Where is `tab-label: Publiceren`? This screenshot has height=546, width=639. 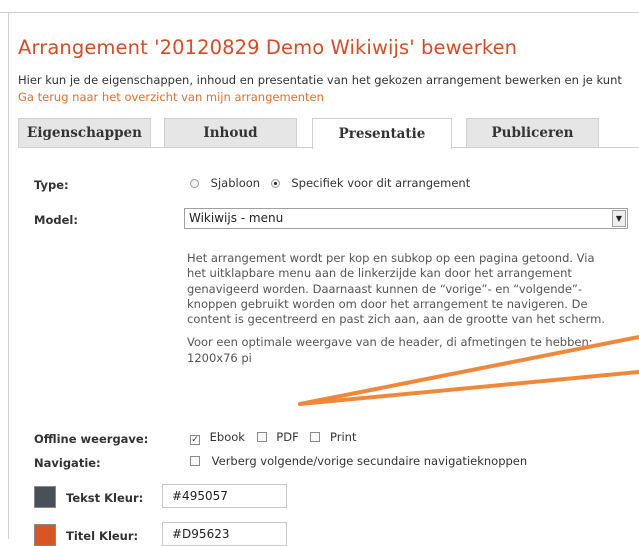 tab-label: Publiceren is located at coordinates (532, 133).